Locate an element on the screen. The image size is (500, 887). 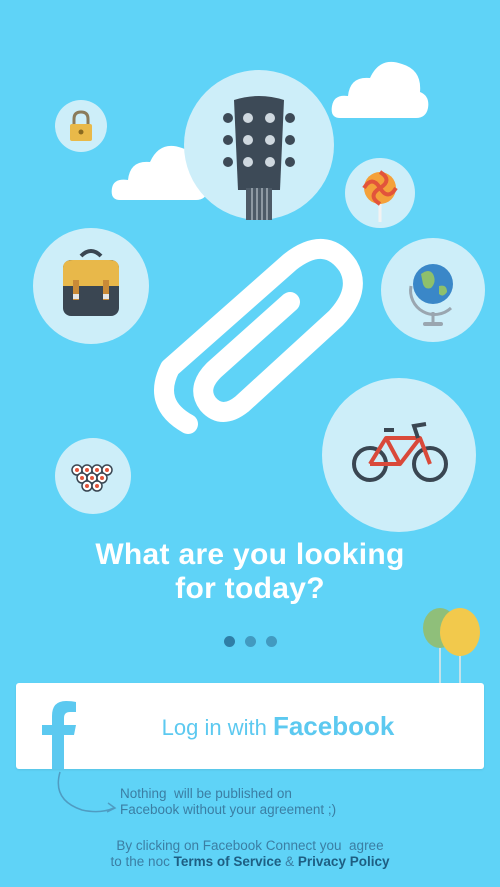
facebook-login-label: Log in with Facebook is located at coordinates (250, 726).